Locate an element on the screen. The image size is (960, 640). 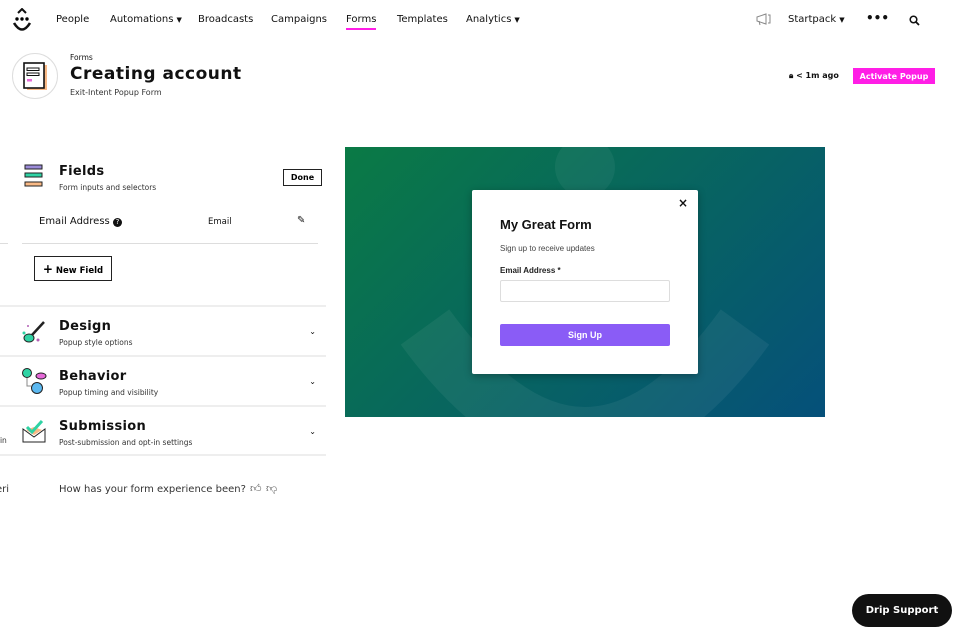
nav-analytics: Analytics ▼ is located at coordinates (493, 19).